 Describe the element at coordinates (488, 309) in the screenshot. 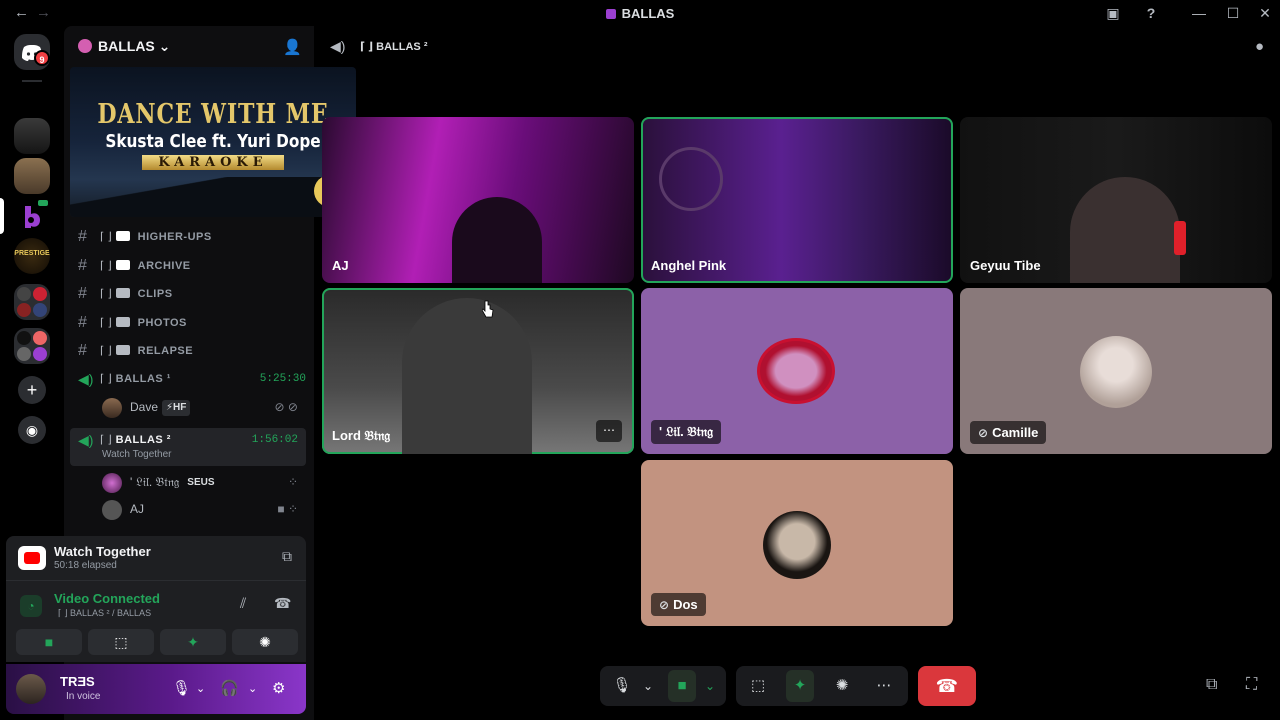

I see `mouse-pointer-icon` at that location.